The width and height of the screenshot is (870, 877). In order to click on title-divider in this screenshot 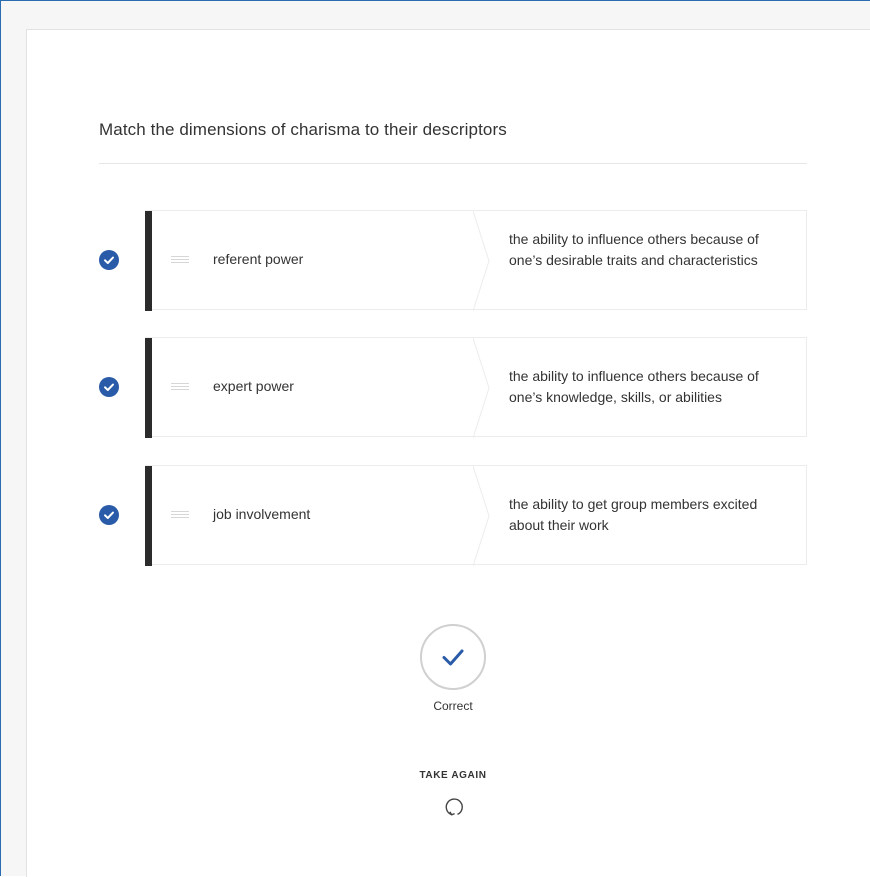, I will do `click(453, 163)`.